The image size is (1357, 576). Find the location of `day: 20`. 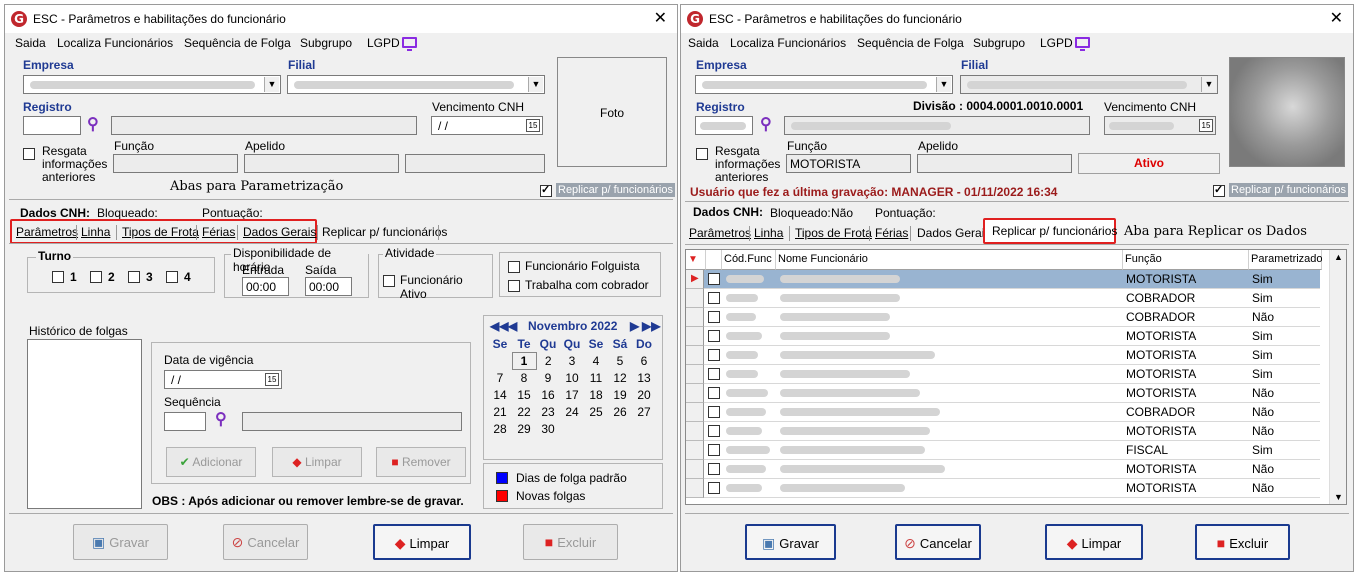

day: 20 is located at coordinates (644, 395).